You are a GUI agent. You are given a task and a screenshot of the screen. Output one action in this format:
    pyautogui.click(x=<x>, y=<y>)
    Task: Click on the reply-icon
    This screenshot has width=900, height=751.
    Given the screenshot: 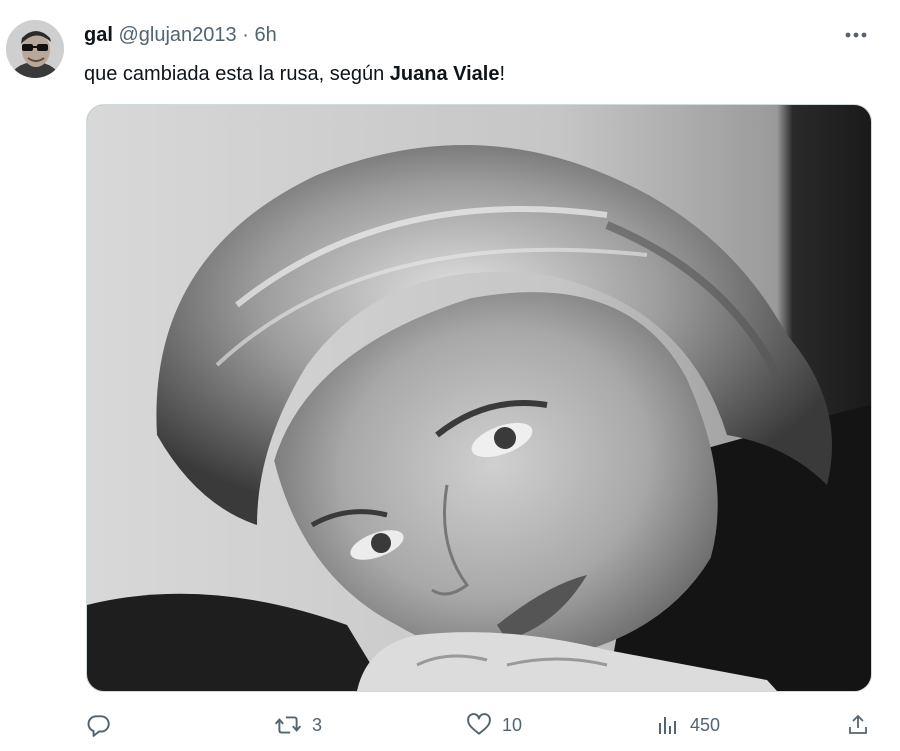 What is the action you would take?
    pyautogui.click(x=99, y=725)
    